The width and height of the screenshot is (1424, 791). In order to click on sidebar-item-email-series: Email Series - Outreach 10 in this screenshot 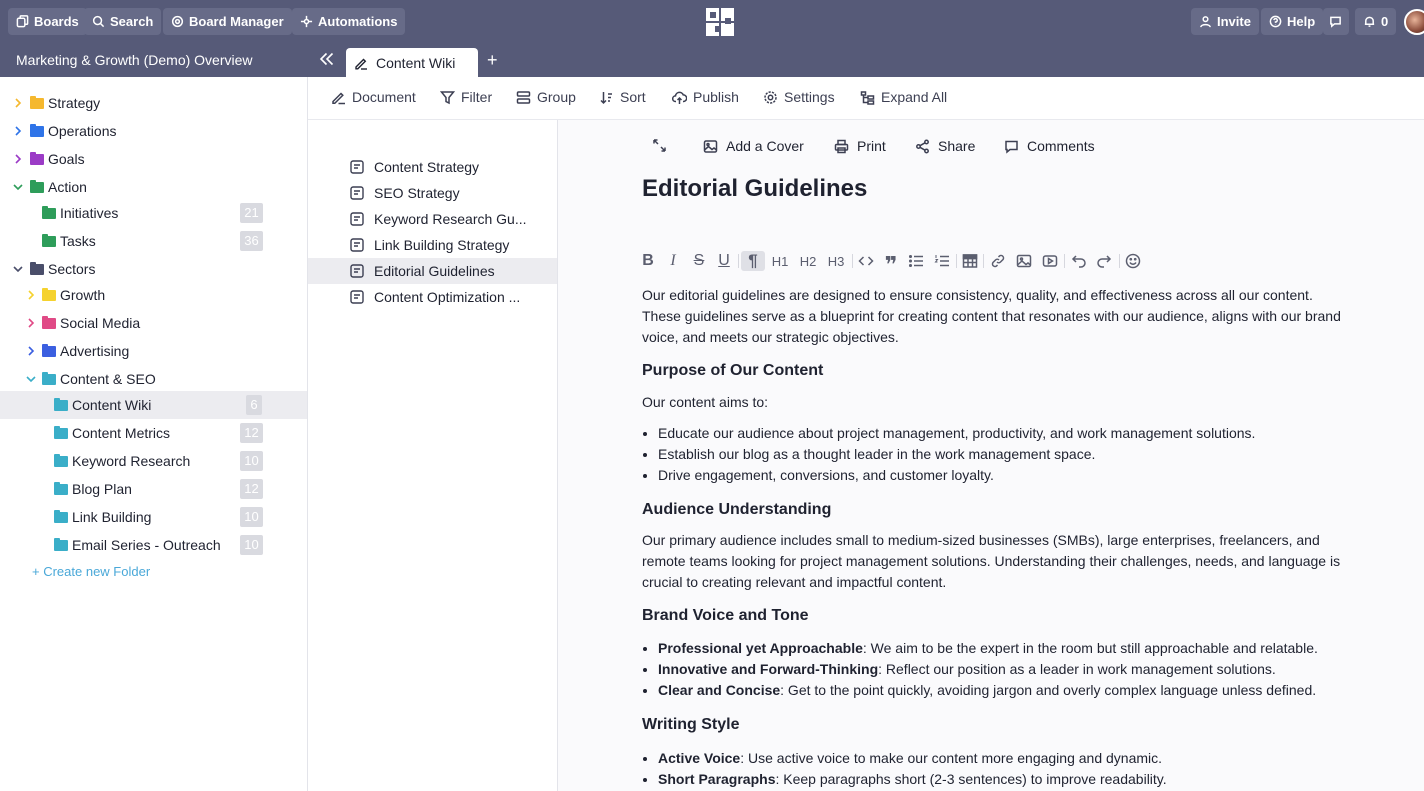, I will do `click(153, 545)`.